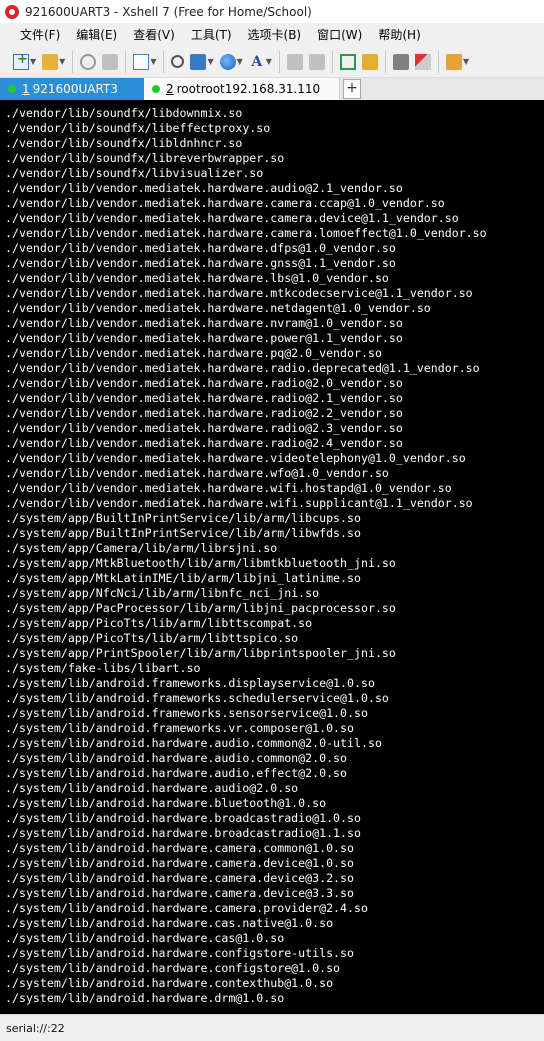 The image size is (544, 1041). What do you see at coordinates (26, 89) in the screenshot?
I see `tab-number: 1` at bounding box center [26, 89].